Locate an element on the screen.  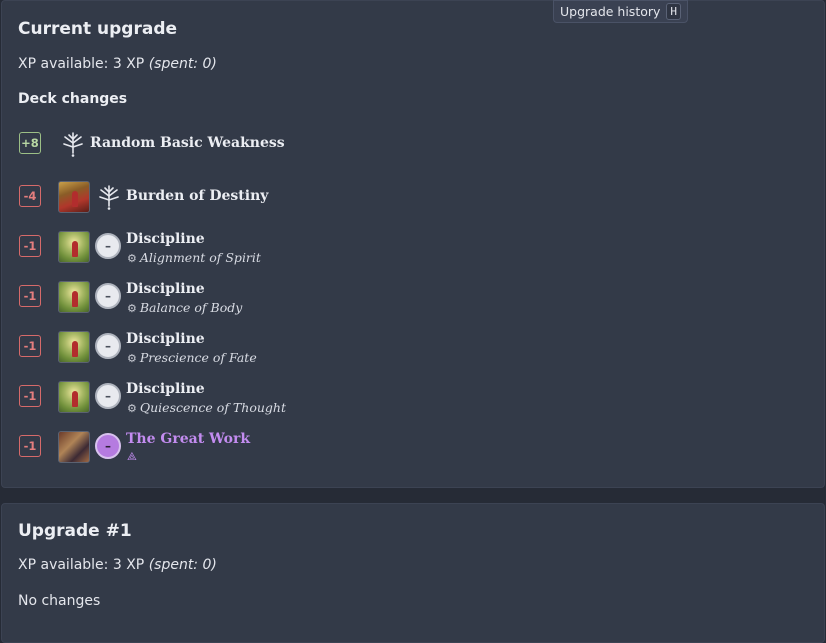
mystic-class-icon: ⟁ is located at coordinates (132, 456).